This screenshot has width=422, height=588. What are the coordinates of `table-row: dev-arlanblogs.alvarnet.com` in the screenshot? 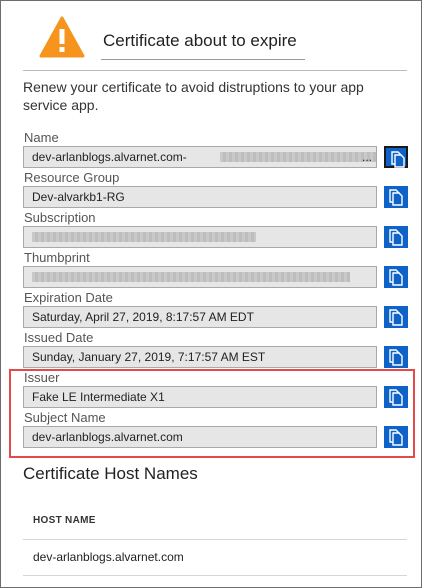 It's located at (108, 557).